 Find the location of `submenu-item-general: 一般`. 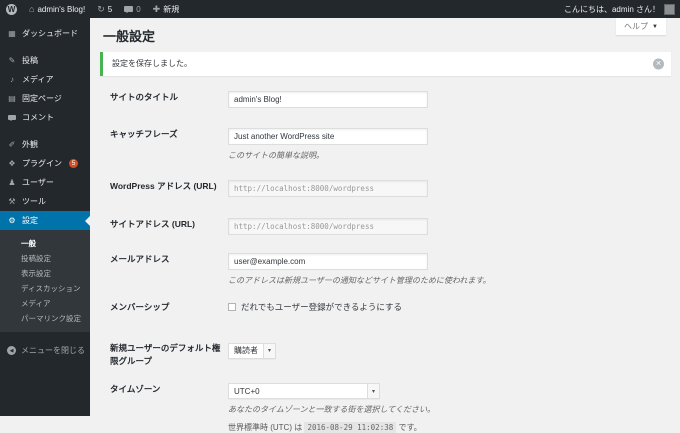

submenu-item-general: 一般 is located at coordinates (45, 243).